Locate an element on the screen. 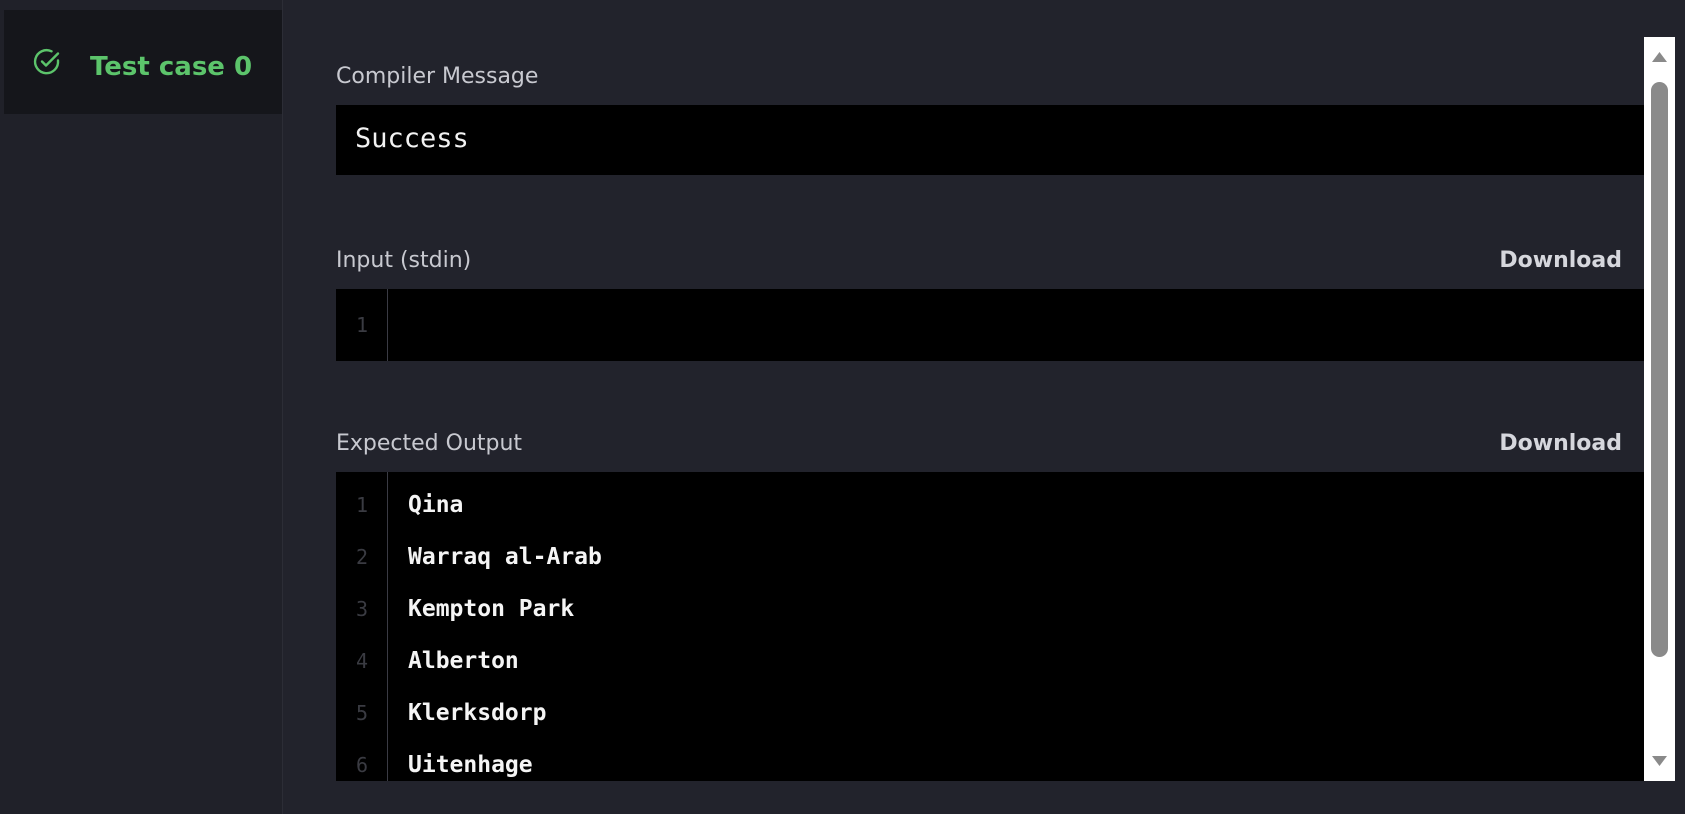  line-text: Kempton Park is located at coordinates (491, 609).